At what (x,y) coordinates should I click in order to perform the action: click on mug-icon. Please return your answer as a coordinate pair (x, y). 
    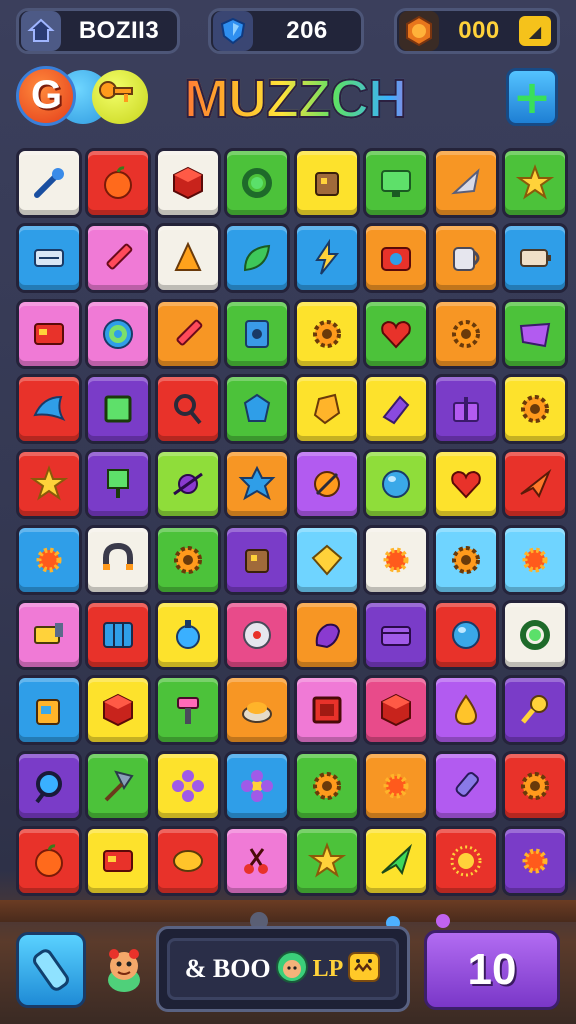
    Looking at the image, I should click on (466, 259).